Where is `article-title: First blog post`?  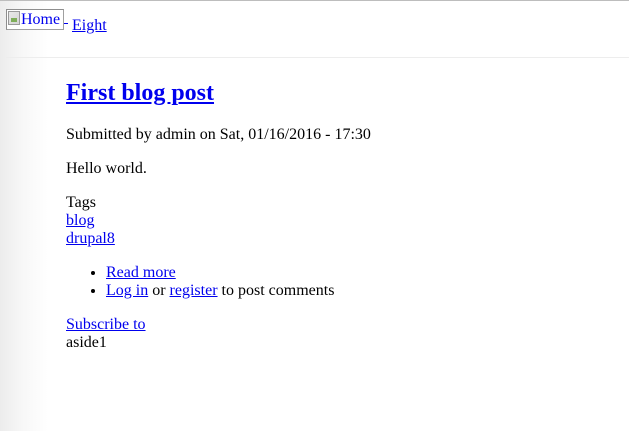
article-title: First blog post is located at coordinates (336, 93).